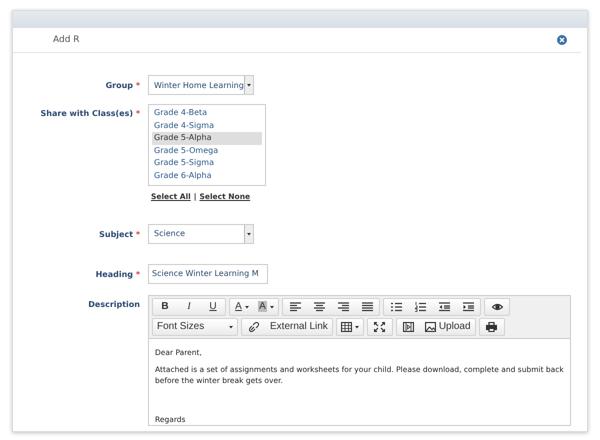 This screenshot has width=600, height=440. What do you see at coordinates (207, 151) in the screenshot?
I see `class-option: Grade 5-Omega` at bounding box center [207, 151].